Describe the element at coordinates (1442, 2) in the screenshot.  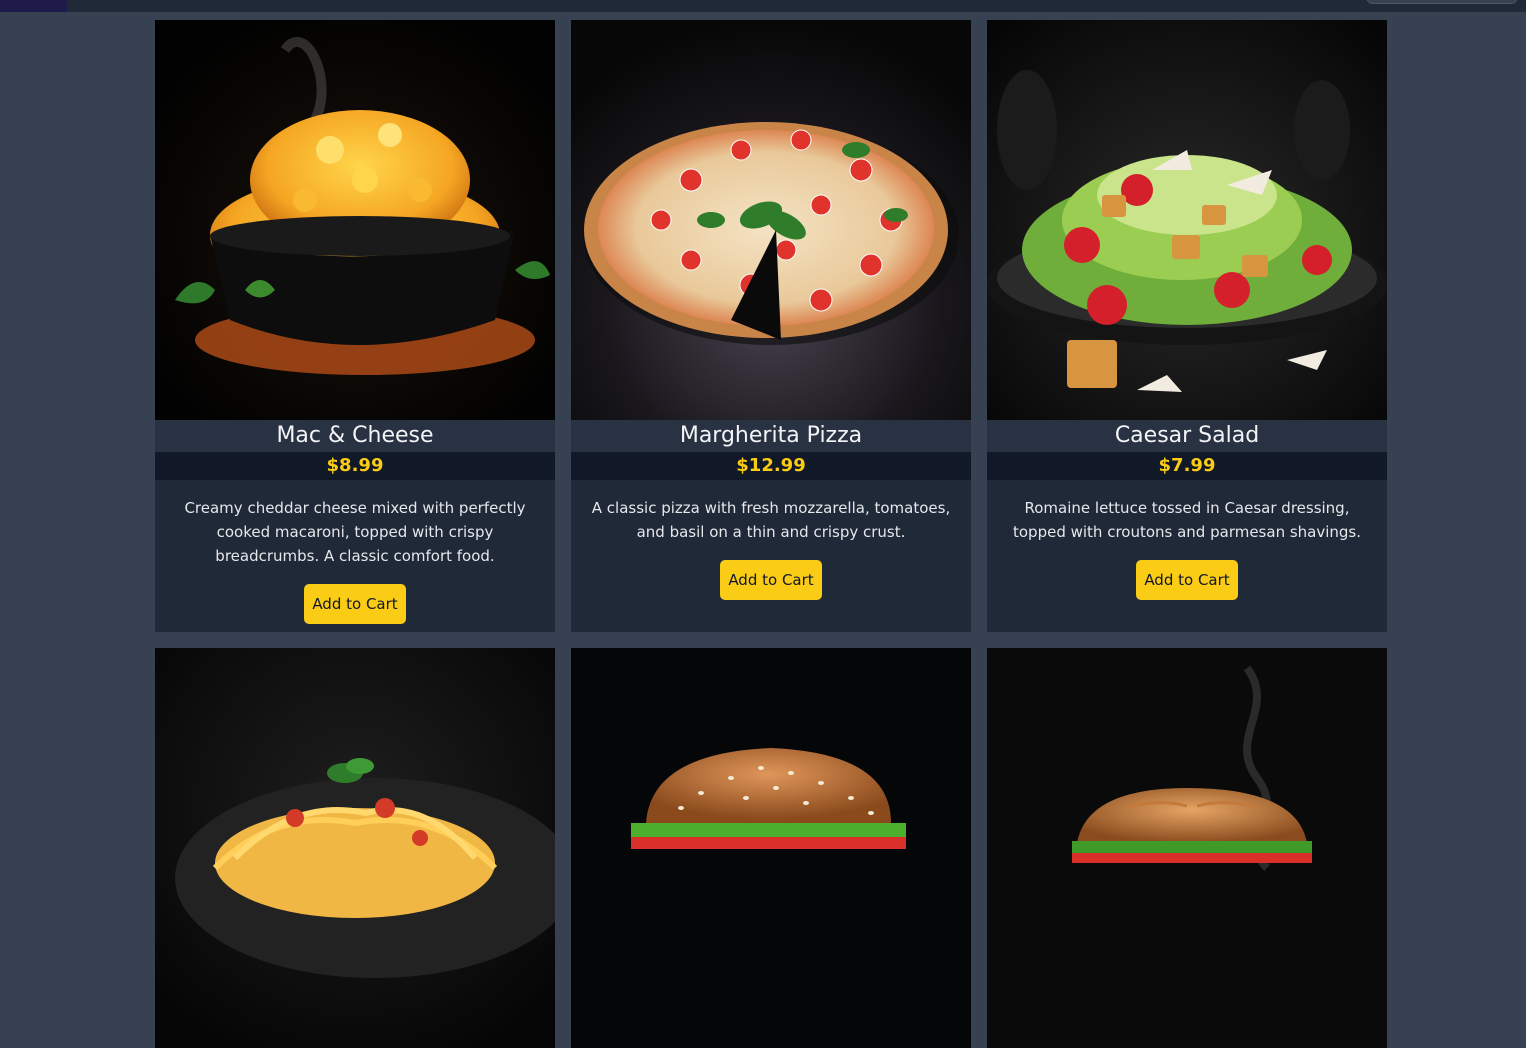
I see `search-input` at that location.